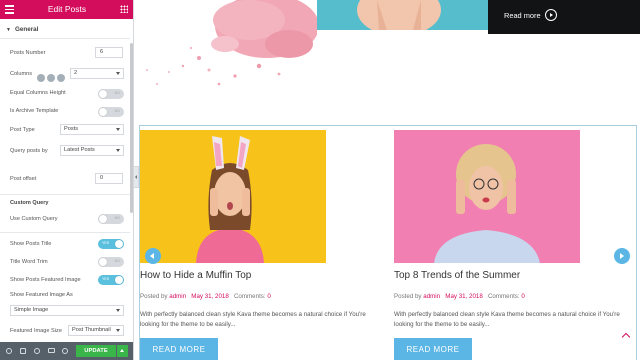  I want to click on post-offset-label: Post offset, so click(23, 179).